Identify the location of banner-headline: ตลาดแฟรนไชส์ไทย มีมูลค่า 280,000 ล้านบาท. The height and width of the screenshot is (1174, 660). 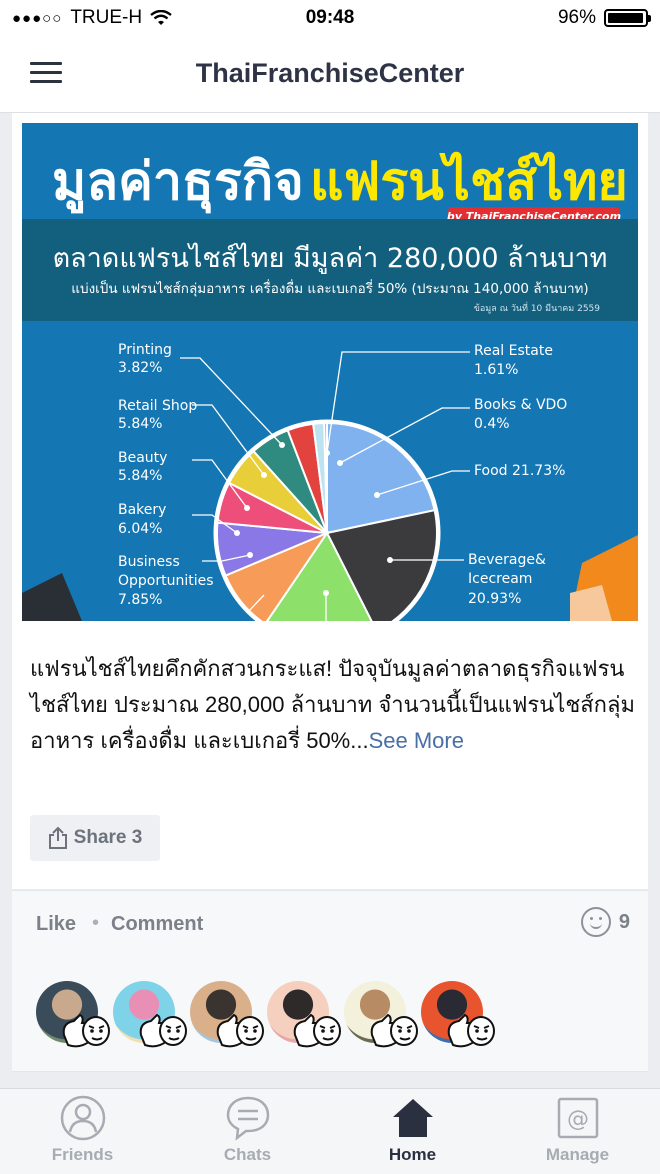
(330, 258).